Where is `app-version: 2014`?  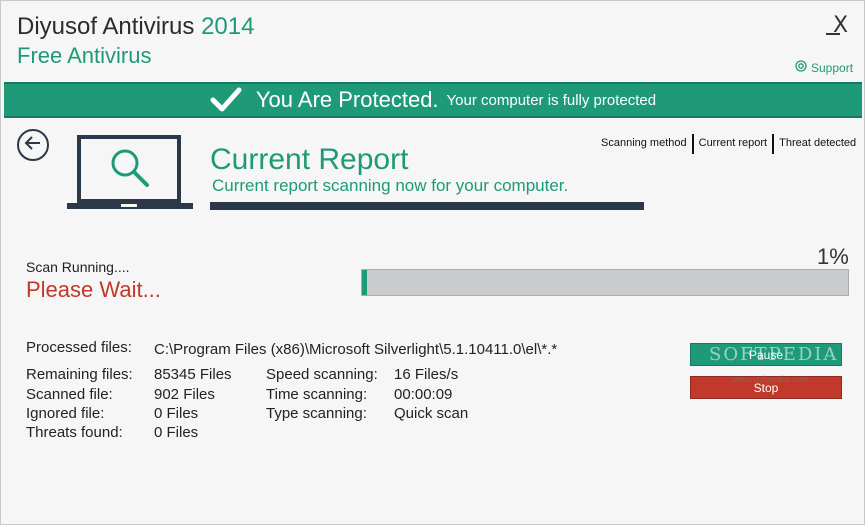 app-version: 2014 is located at coordinates (228, 26).